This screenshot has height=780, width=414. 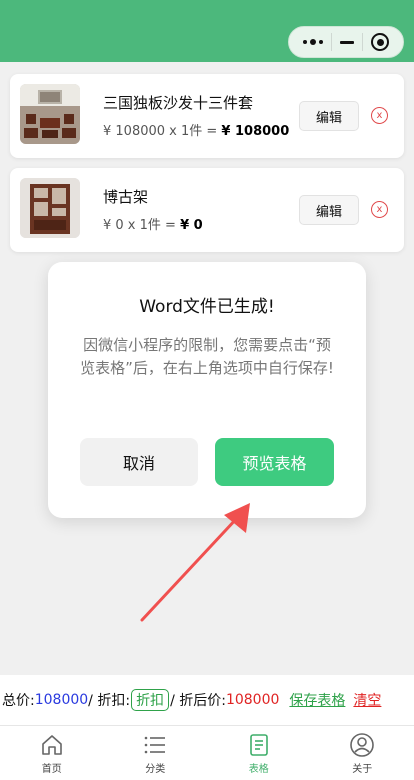 What do you see at coordinates (61, 700) in the screenshot?
I see `total-value: 108000` at bounding box center [61, 700].